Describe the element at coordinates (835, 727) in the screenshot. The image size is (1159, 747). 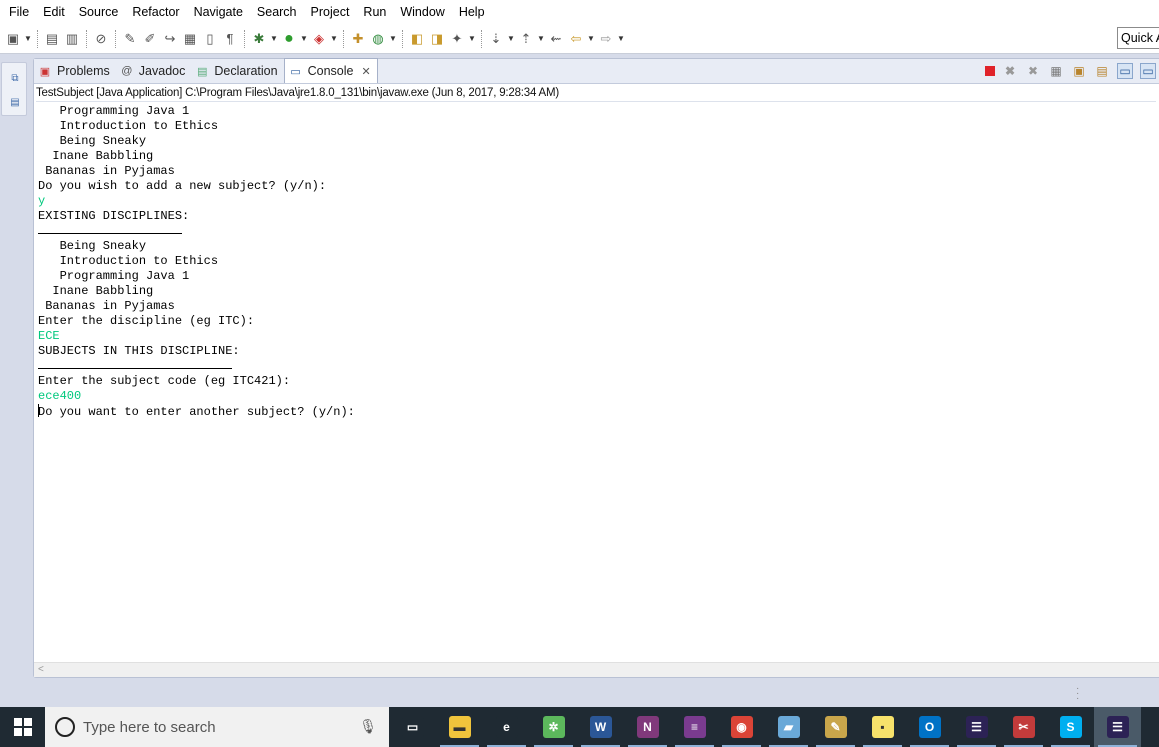
I see `taskbar-app: ✎` at that location.